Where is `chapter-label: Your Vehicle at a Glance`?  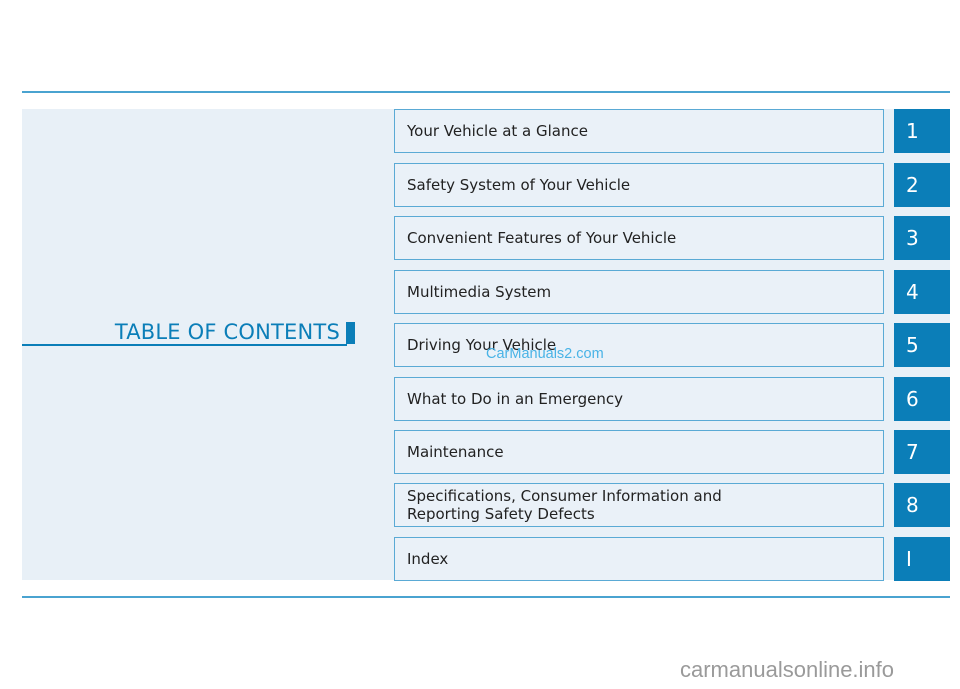
chapter-label: Your Vehicle at a Glance is located at coordinates (497, 131).